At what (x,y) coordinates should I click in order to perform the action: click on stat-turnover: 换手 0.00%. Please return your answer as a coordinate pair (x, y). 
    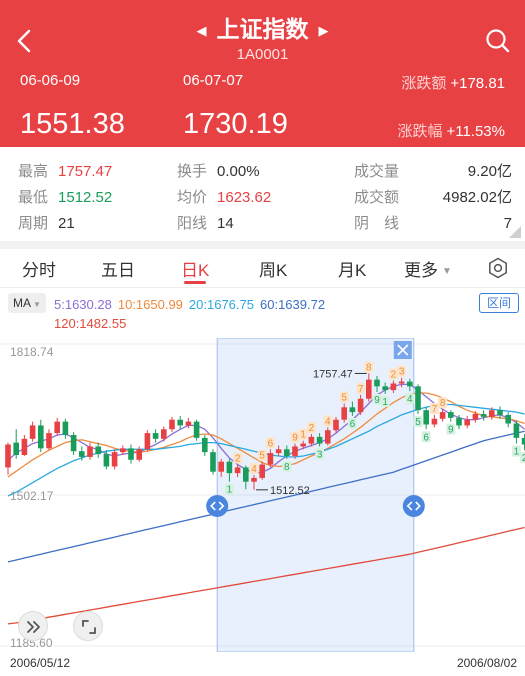
    Looking at the image, I should click on (218, 172).